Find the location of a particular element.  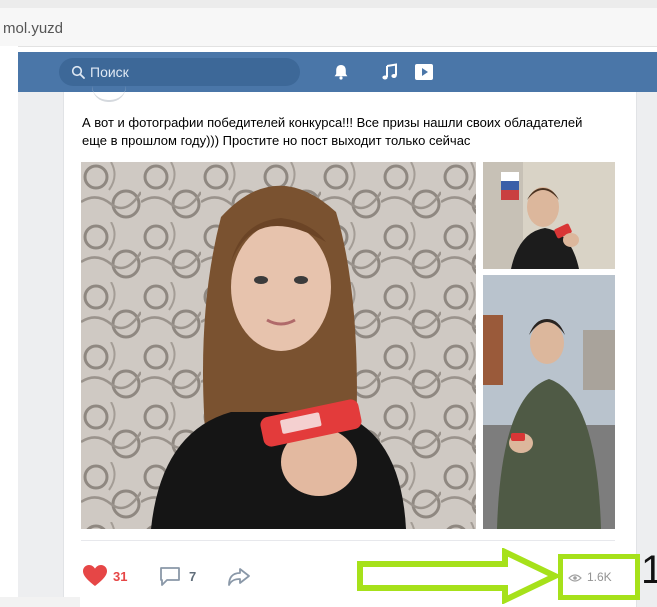

views-highlight-box is located at coordinates (599, 577).